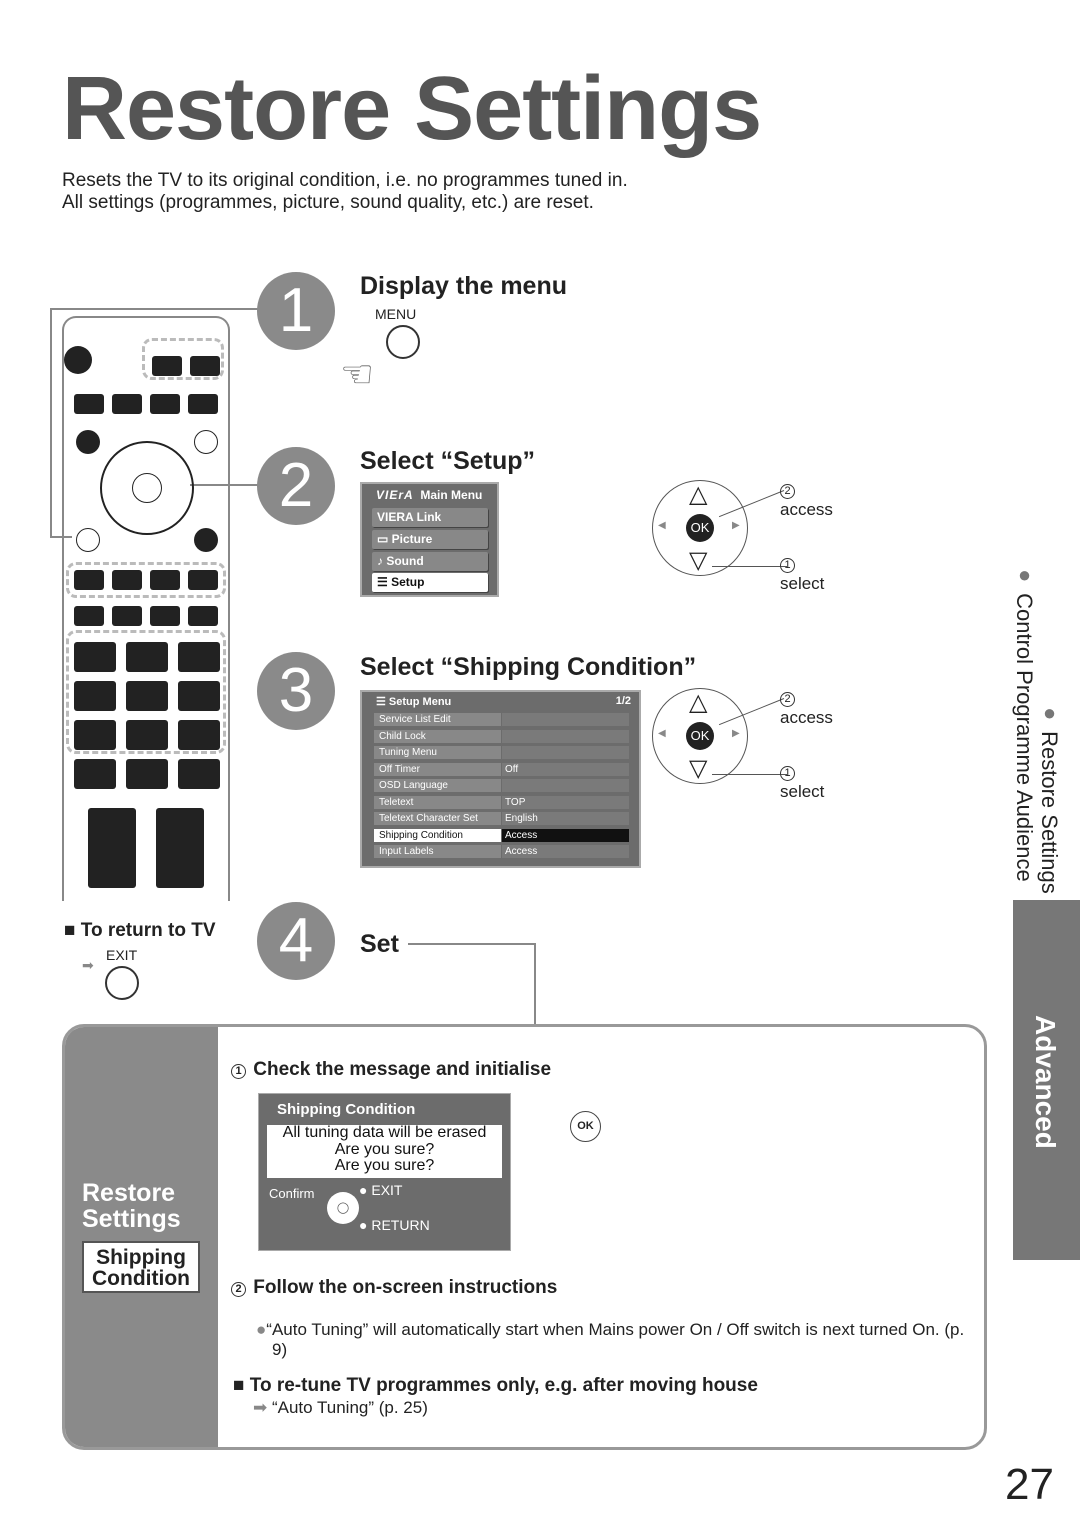  What do you see at coordinates (1049, 797) in the screenshot?
I see `sidebar-section-restore: ● Restore Settings` at bounding box center [1049, 797].